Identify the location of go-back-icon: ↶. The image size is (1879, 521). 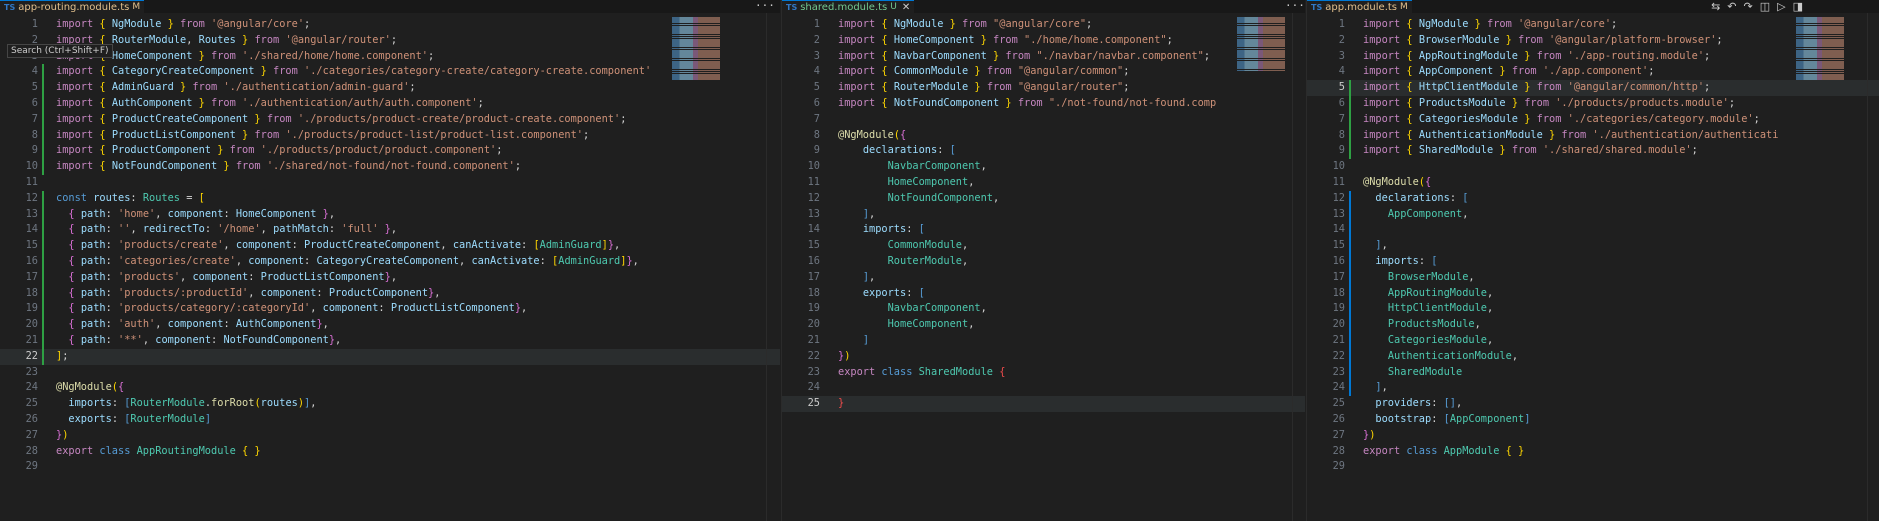
(1731, 6).